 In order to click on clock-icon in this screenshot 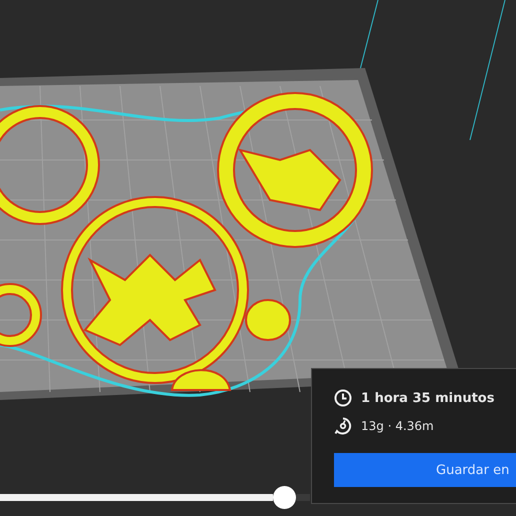, I will do `click(343, 398)`.